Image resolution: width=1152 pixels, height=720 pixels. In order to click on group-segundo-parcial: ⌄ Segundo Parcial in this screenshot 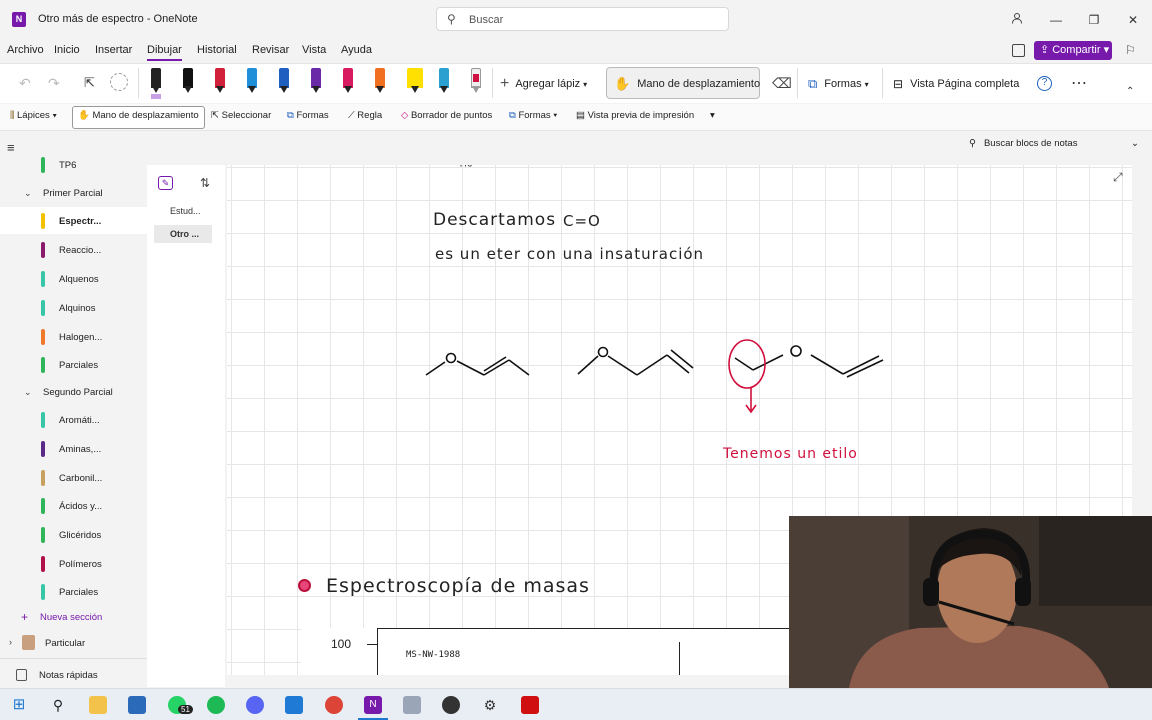, I will do `click(73, 393)`.